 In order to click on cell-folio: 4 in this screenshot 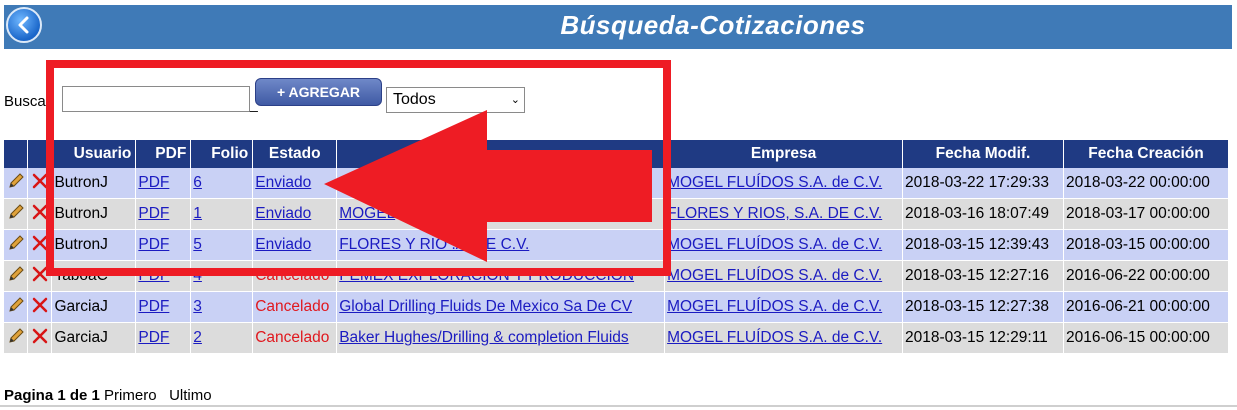, I will do `click(222, 276)`.